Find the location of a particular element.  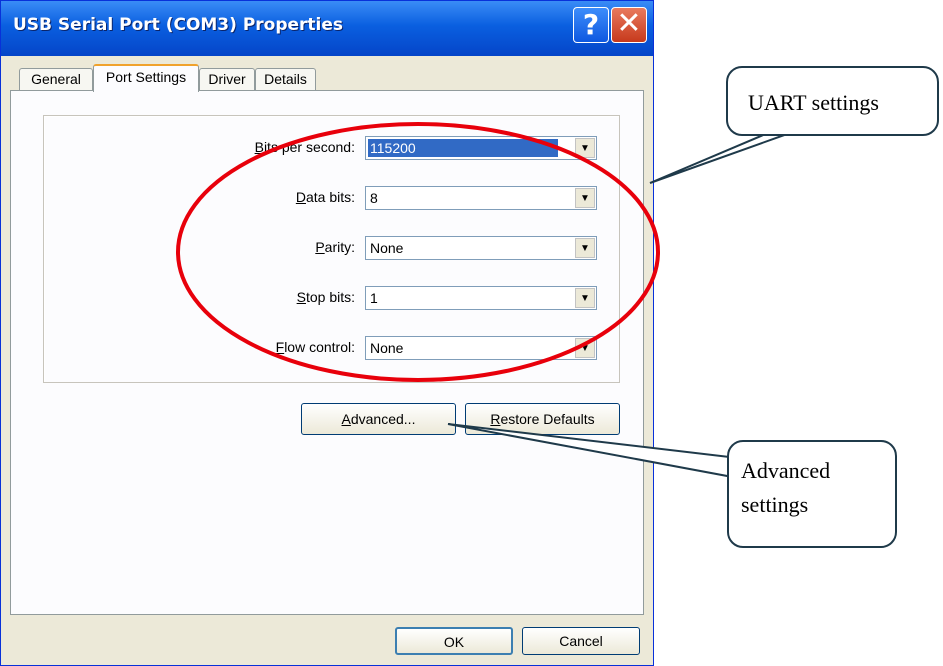

uart-settings-callout-text: UART settings is located at coordinates (813, 102).